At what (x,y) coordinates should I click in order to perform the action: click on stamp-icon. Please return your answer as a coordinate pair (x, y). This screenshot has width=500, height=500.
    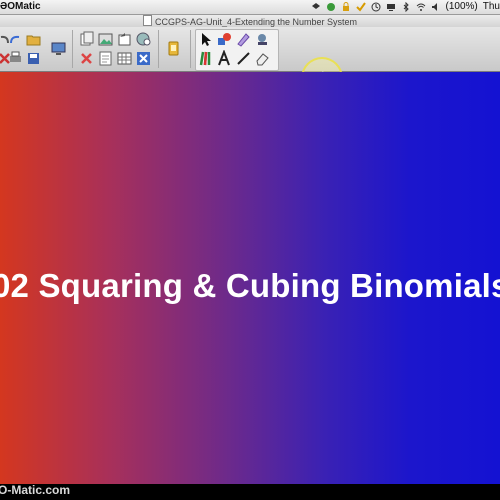
    Looking at the image, I should click on (262, 39).